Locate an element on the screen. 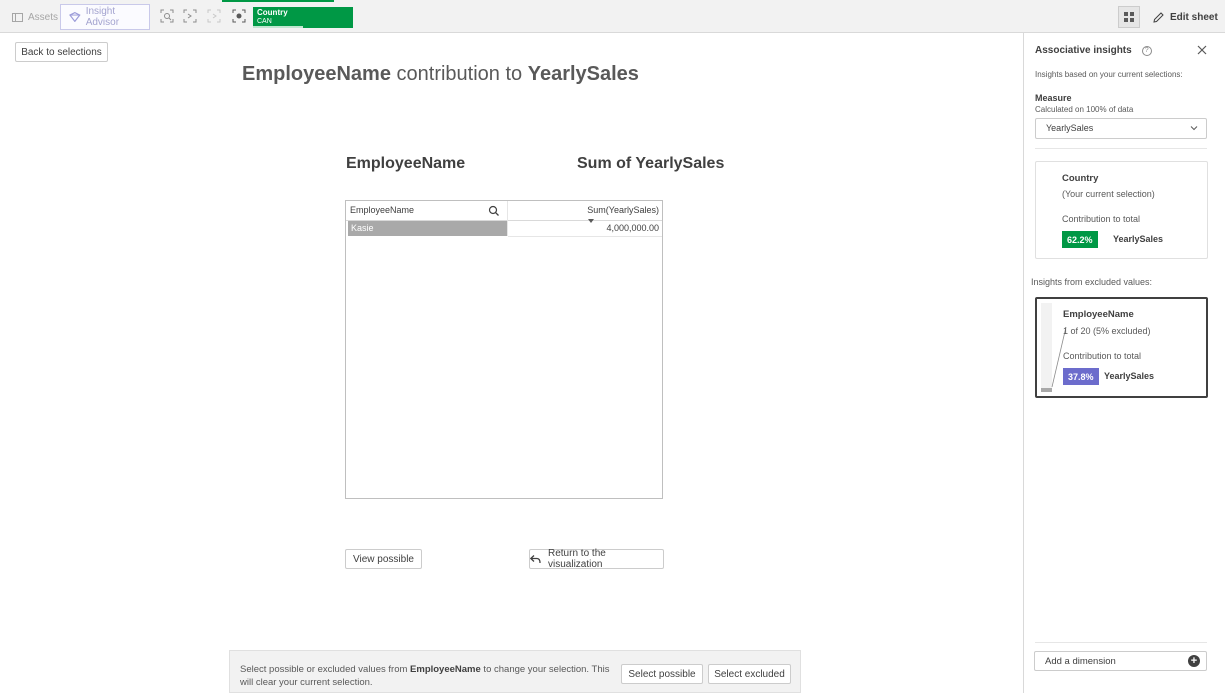  selection-chip-country: Country CAN is located at coordinates (303, 17).